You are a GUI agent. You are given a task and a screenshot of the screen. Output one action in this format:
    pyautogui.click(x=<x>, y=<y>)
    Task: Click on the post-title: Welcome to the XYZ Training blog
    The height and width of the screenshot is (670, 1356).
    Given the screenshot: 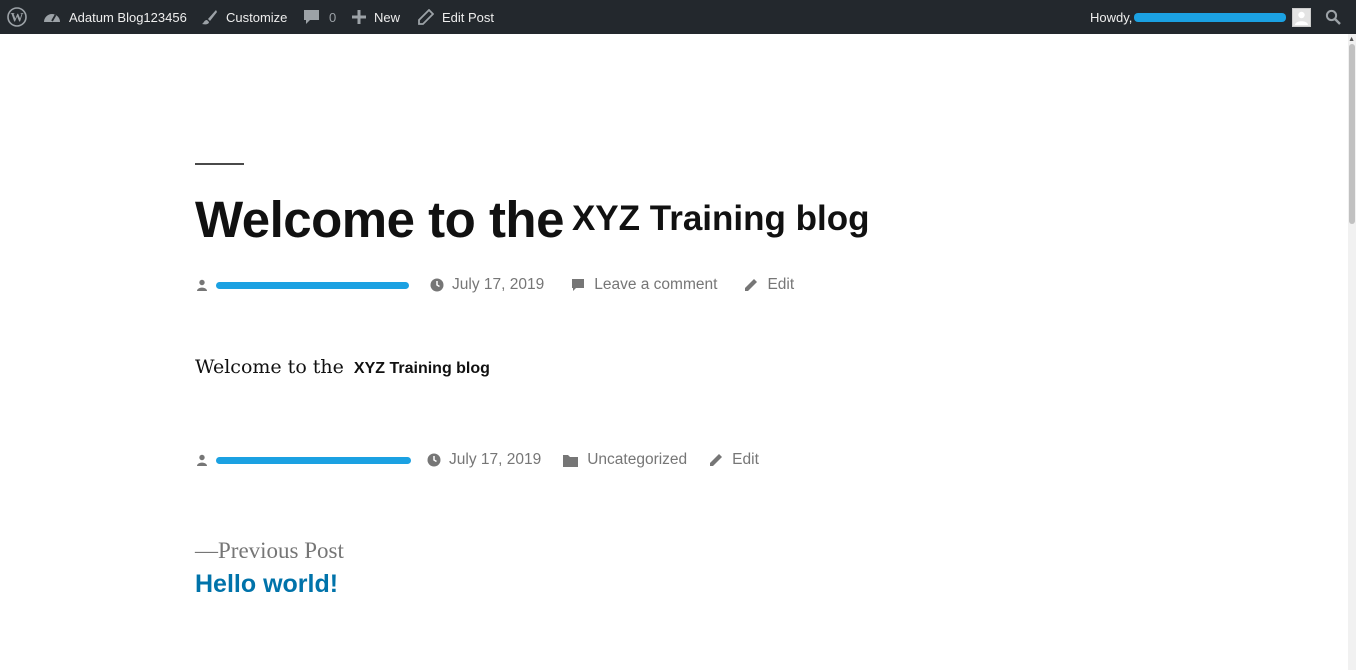 What is the action you would take?
    pyautogui.click(x=532, y=219)
    